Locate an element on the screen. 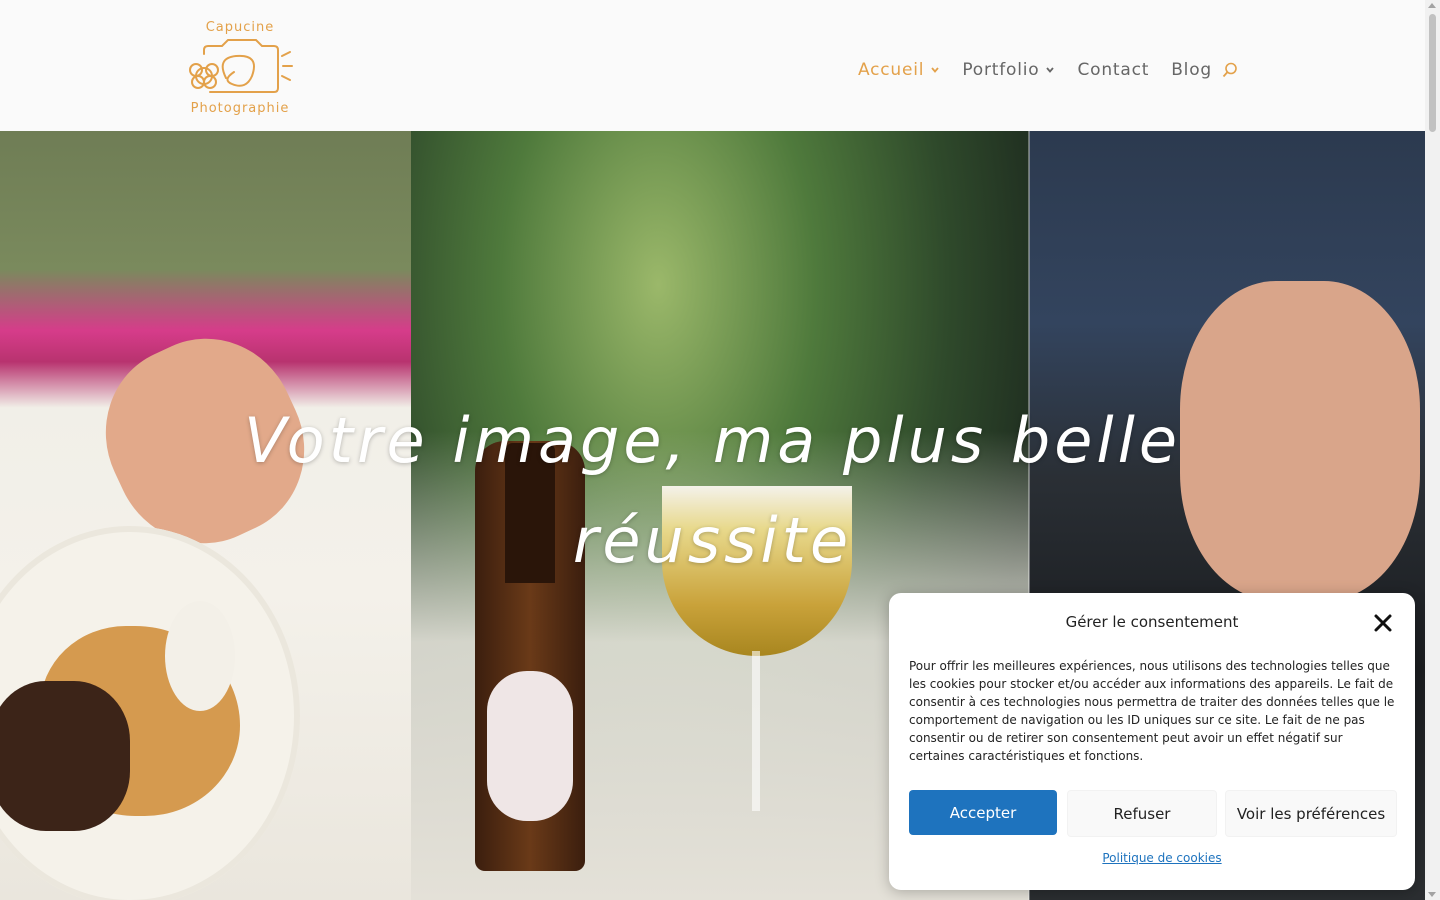  main-nav: Accueil Portfolio Contact Blog is located at coordinates (1046, 70).